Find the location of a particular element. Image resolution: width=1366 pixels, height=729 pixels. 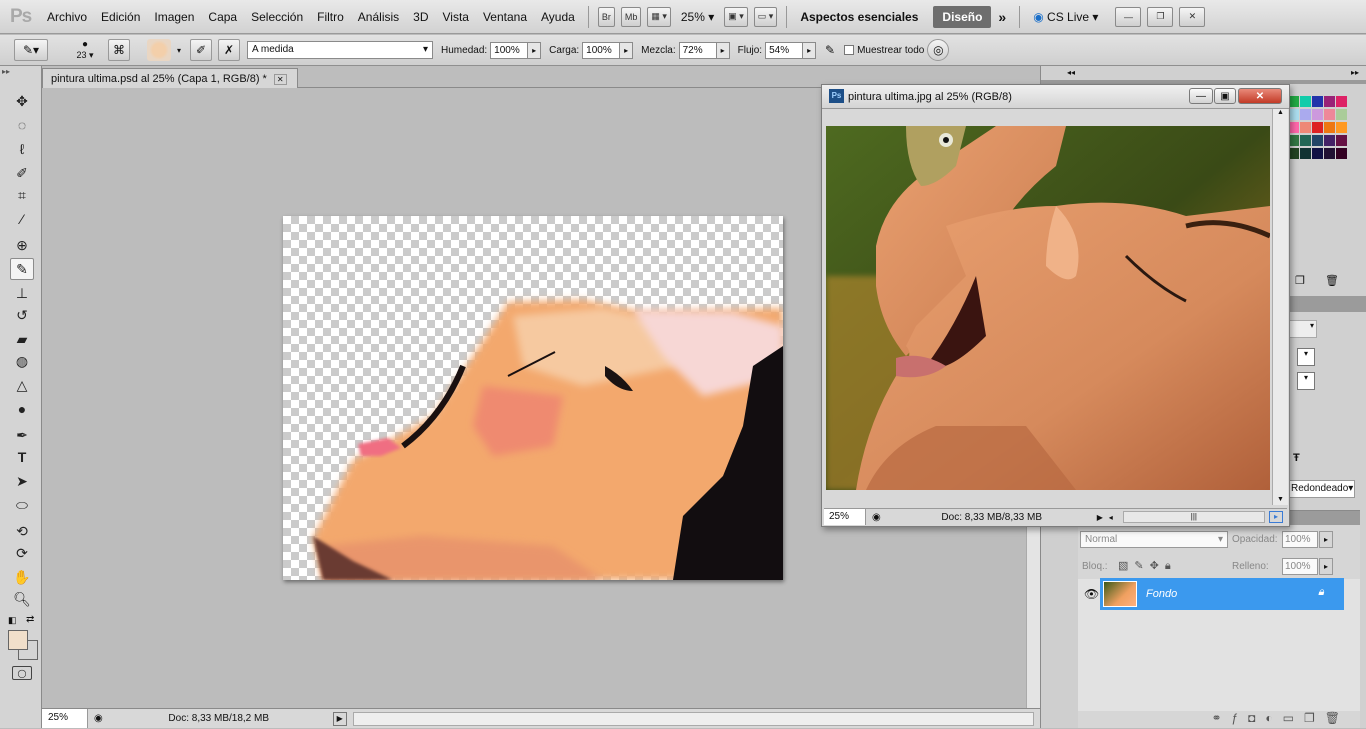

floating-zoom-field: 25% is located at coordinates (845, 517).